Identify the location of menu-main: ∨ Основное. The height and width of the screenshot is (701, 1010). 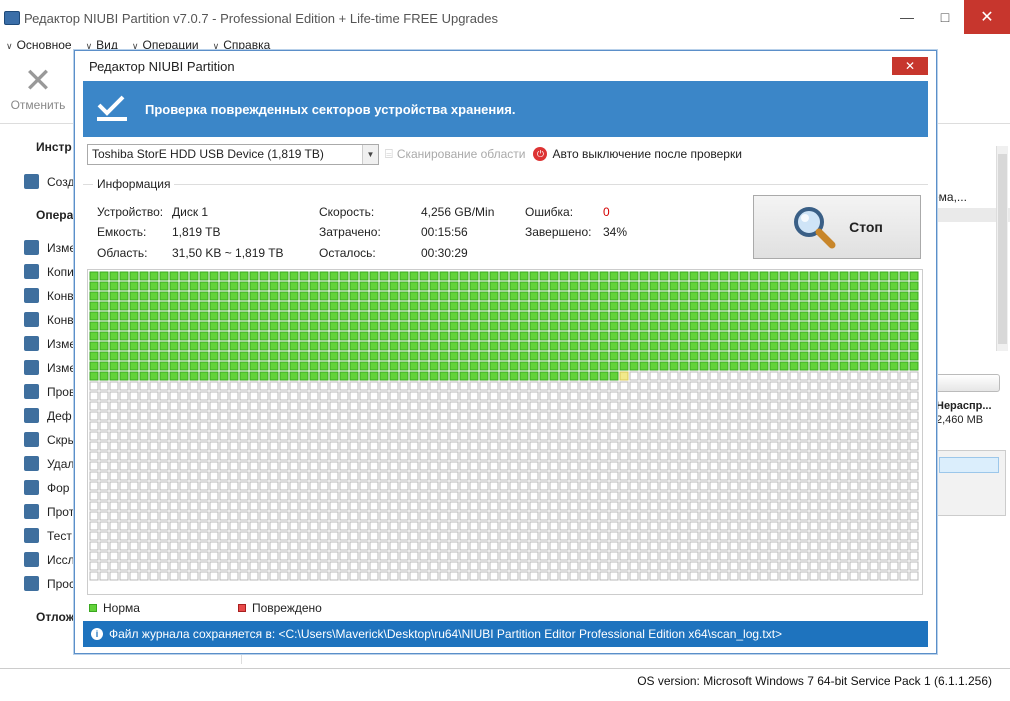
(39, 45).